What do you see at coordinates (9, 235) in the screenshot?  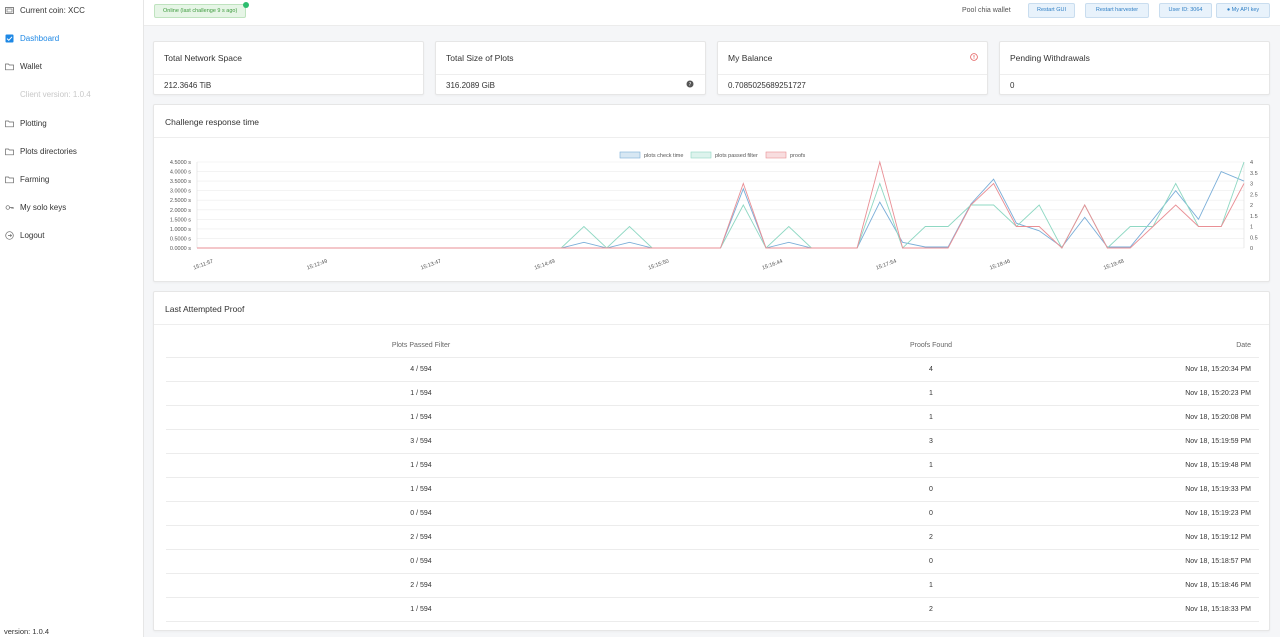 I see `logout-icon` at bounding box center [9, 235].